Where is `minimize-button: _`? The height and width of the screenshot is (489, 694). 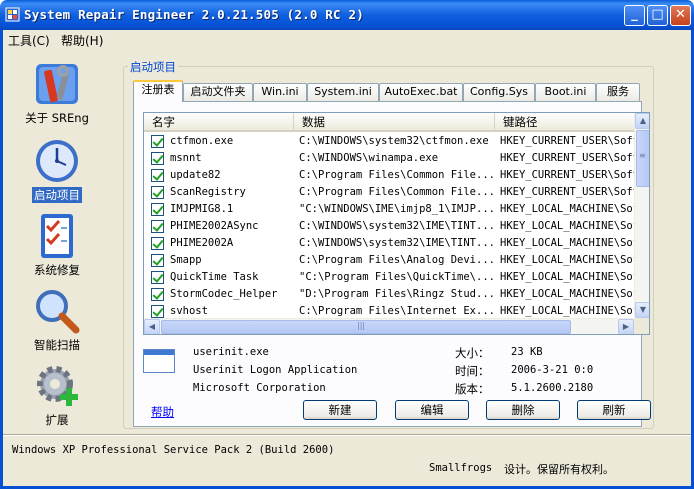 minimize-button: _ is located at coordinates (634, 15).